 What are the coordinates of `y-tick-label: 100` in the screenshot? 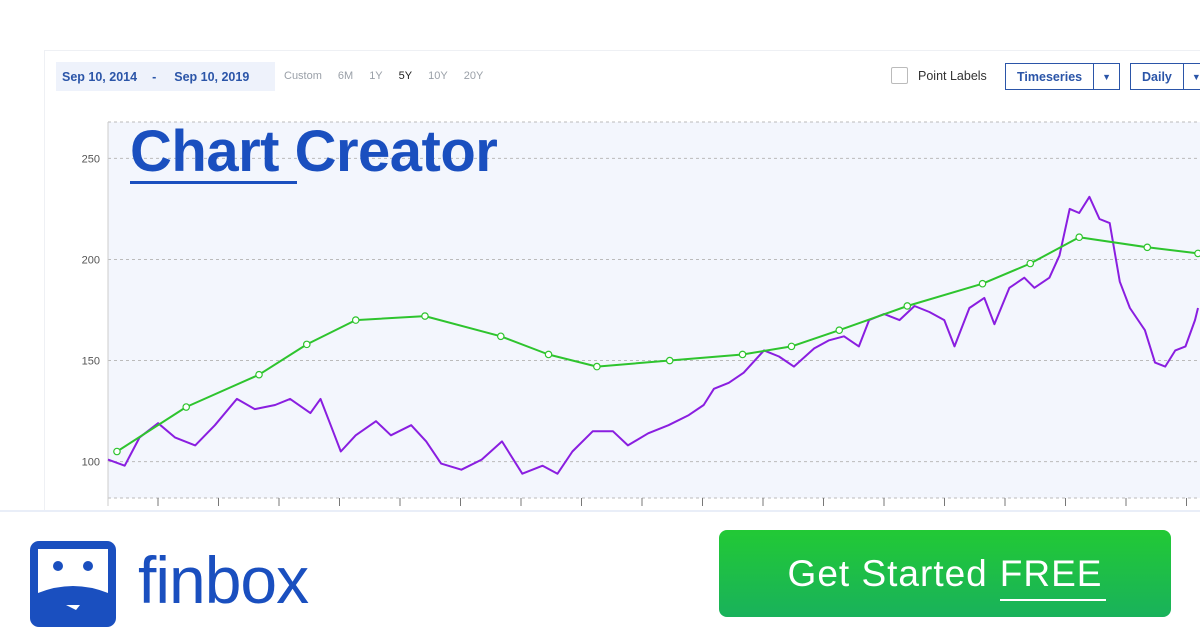 It's located at (91, 463).